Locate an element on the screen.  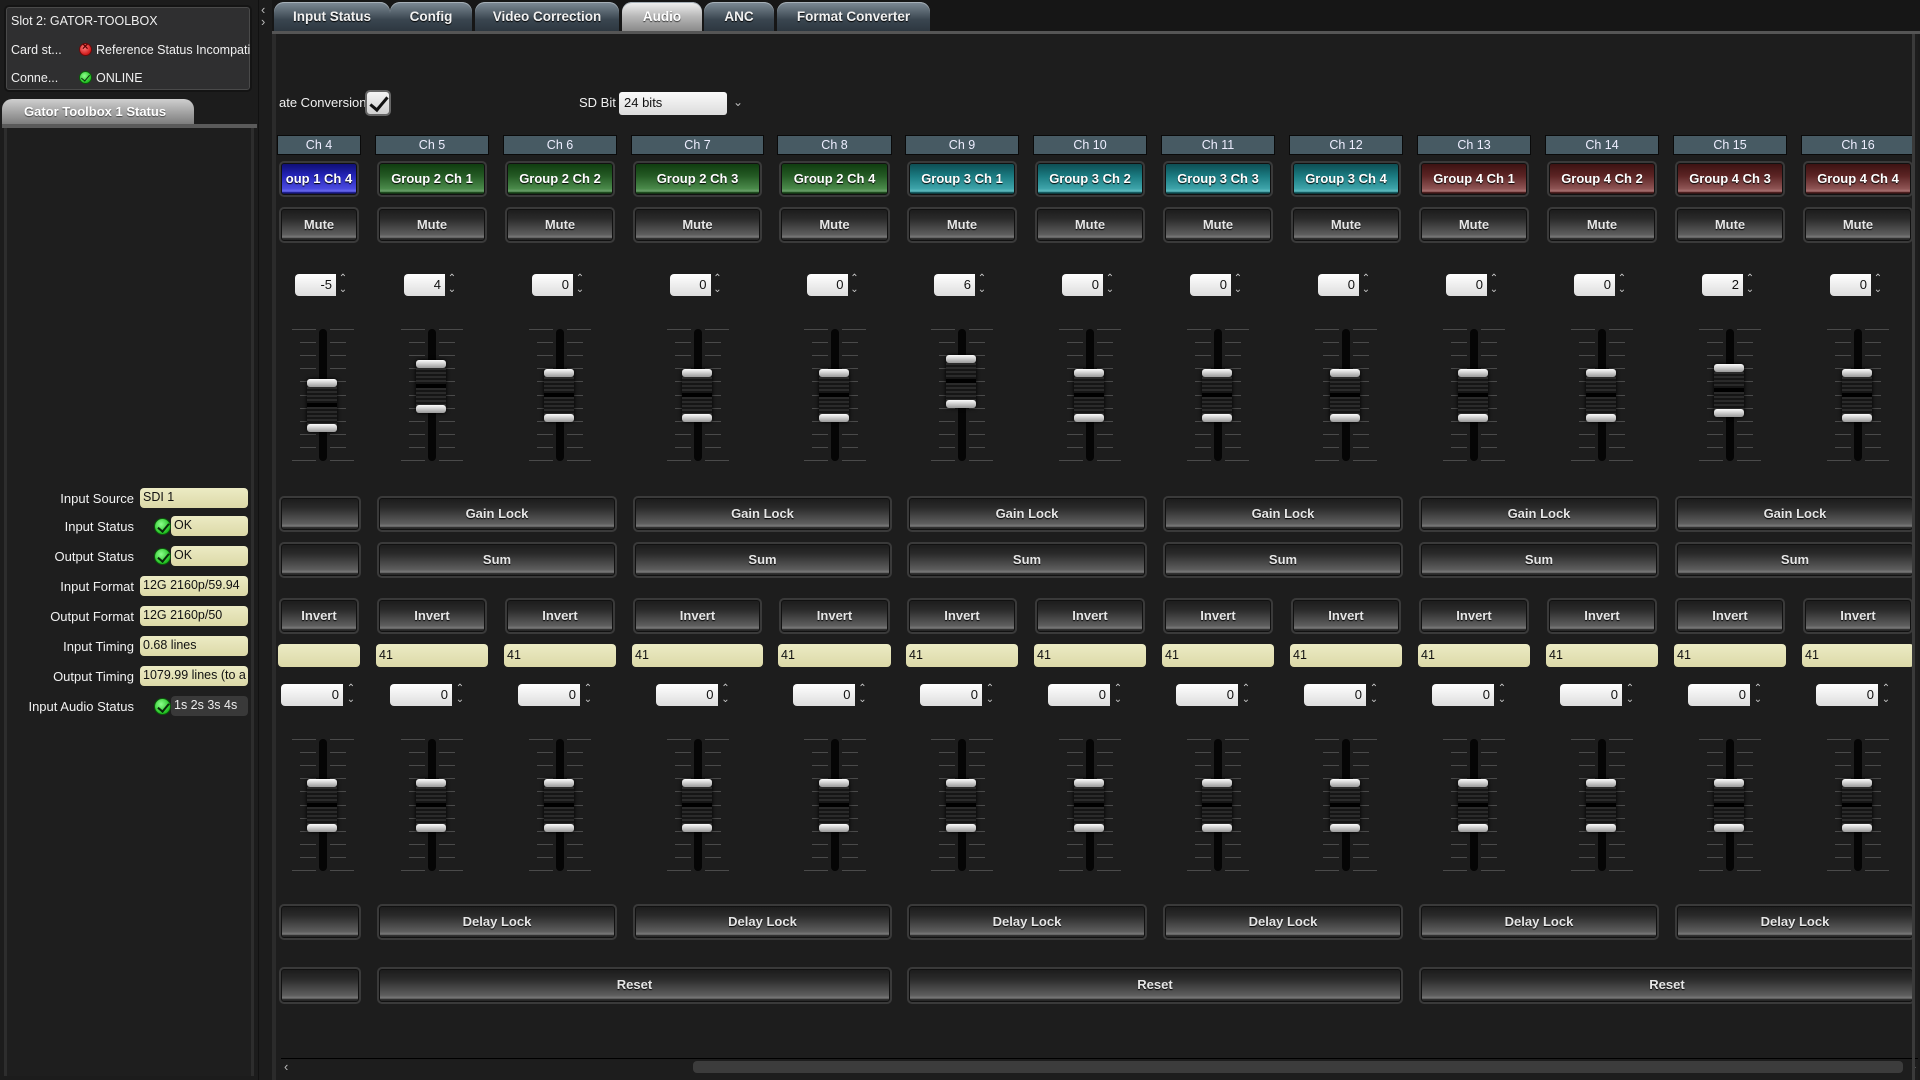
gain-value-input: 6 is located at coordinates (954, 285).